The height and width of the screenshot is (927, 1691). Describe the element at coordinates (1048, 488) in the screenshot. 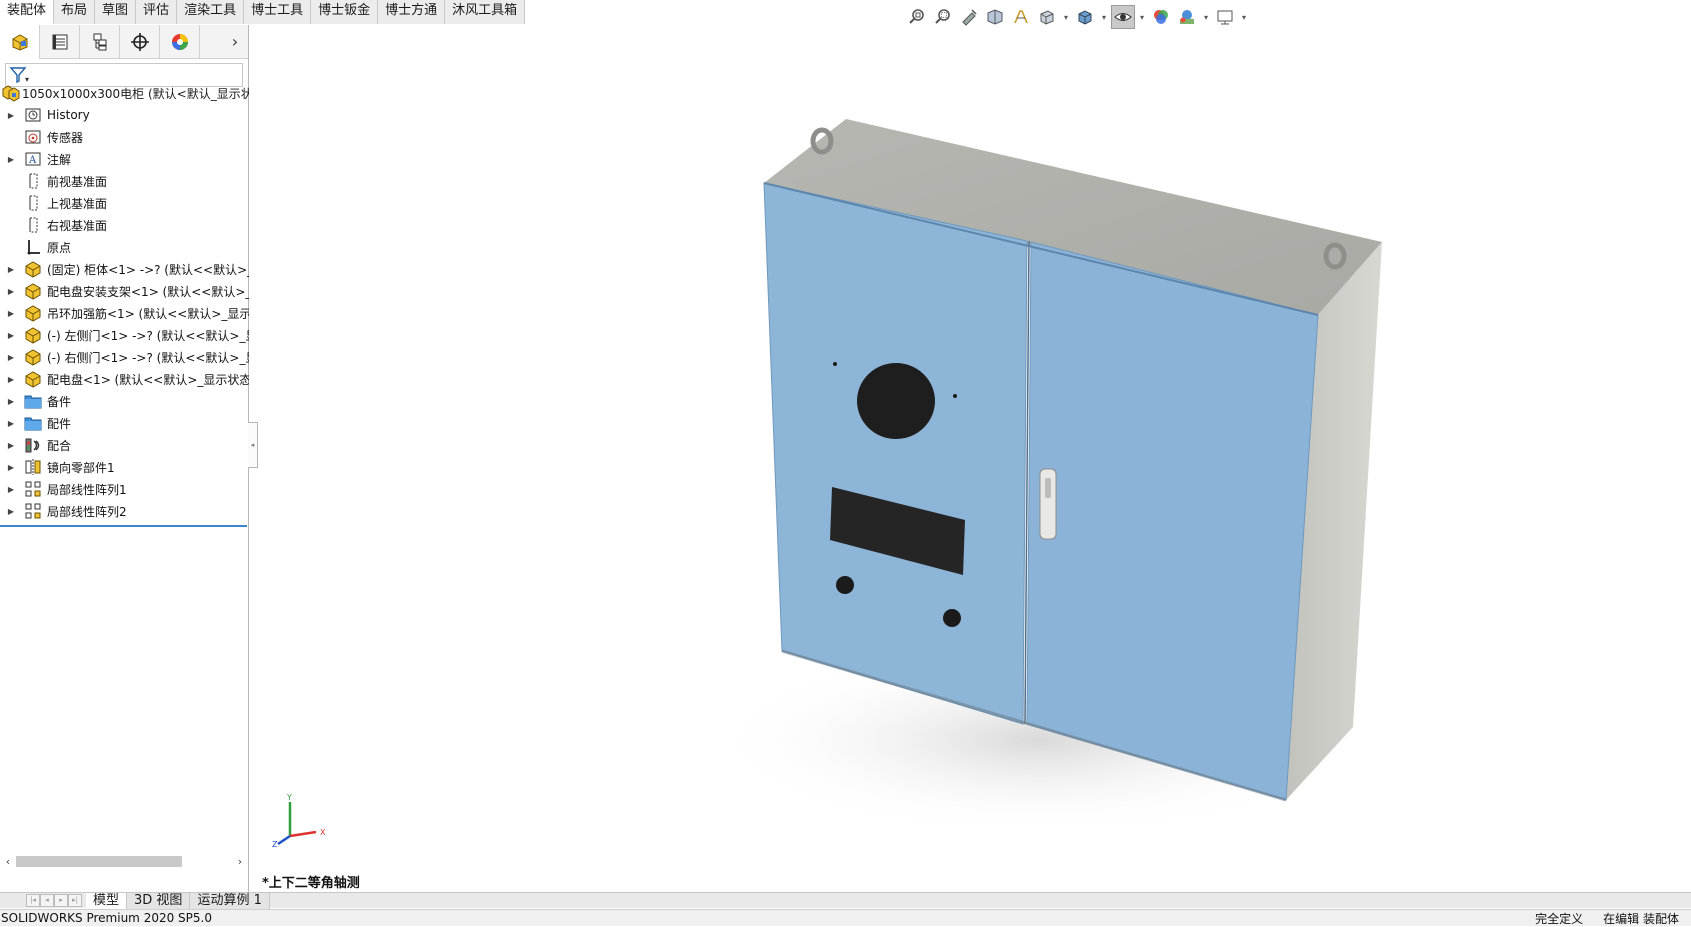

I see `door-handle-grip` at that location.